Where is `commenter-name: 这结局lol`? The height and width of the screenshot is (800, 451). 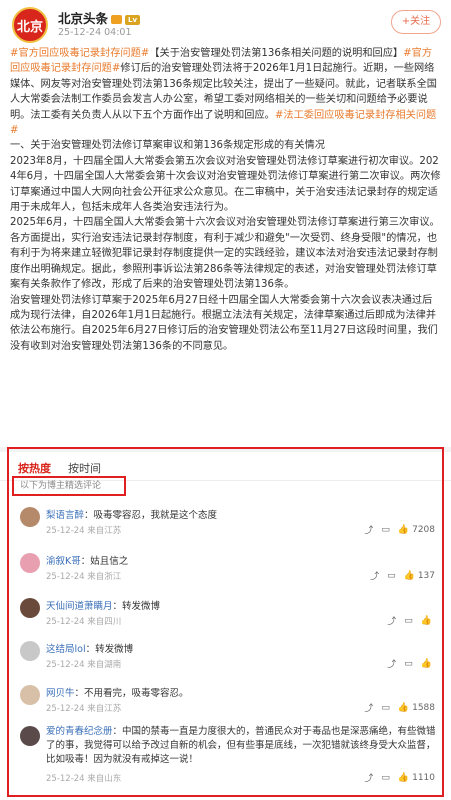
commenter-name: 这结局lol is located at coordinates (66, 649).